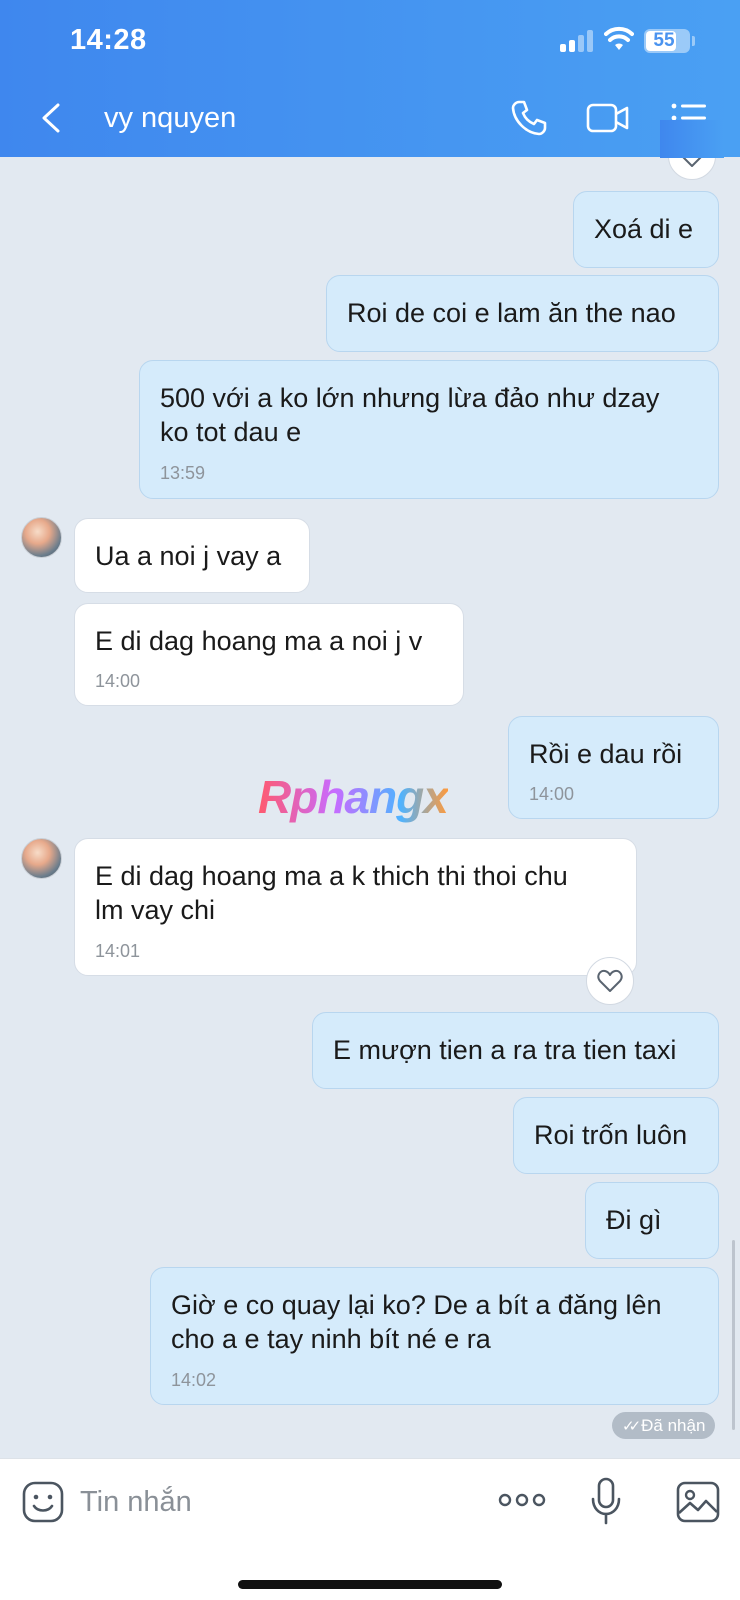 Image resolution: width=740 pixels, height=1600 pixels. What do you see at coordinates (108, 40) in the screenshot?
I see `status-time: 14:28` at bounding box center [108, 40].